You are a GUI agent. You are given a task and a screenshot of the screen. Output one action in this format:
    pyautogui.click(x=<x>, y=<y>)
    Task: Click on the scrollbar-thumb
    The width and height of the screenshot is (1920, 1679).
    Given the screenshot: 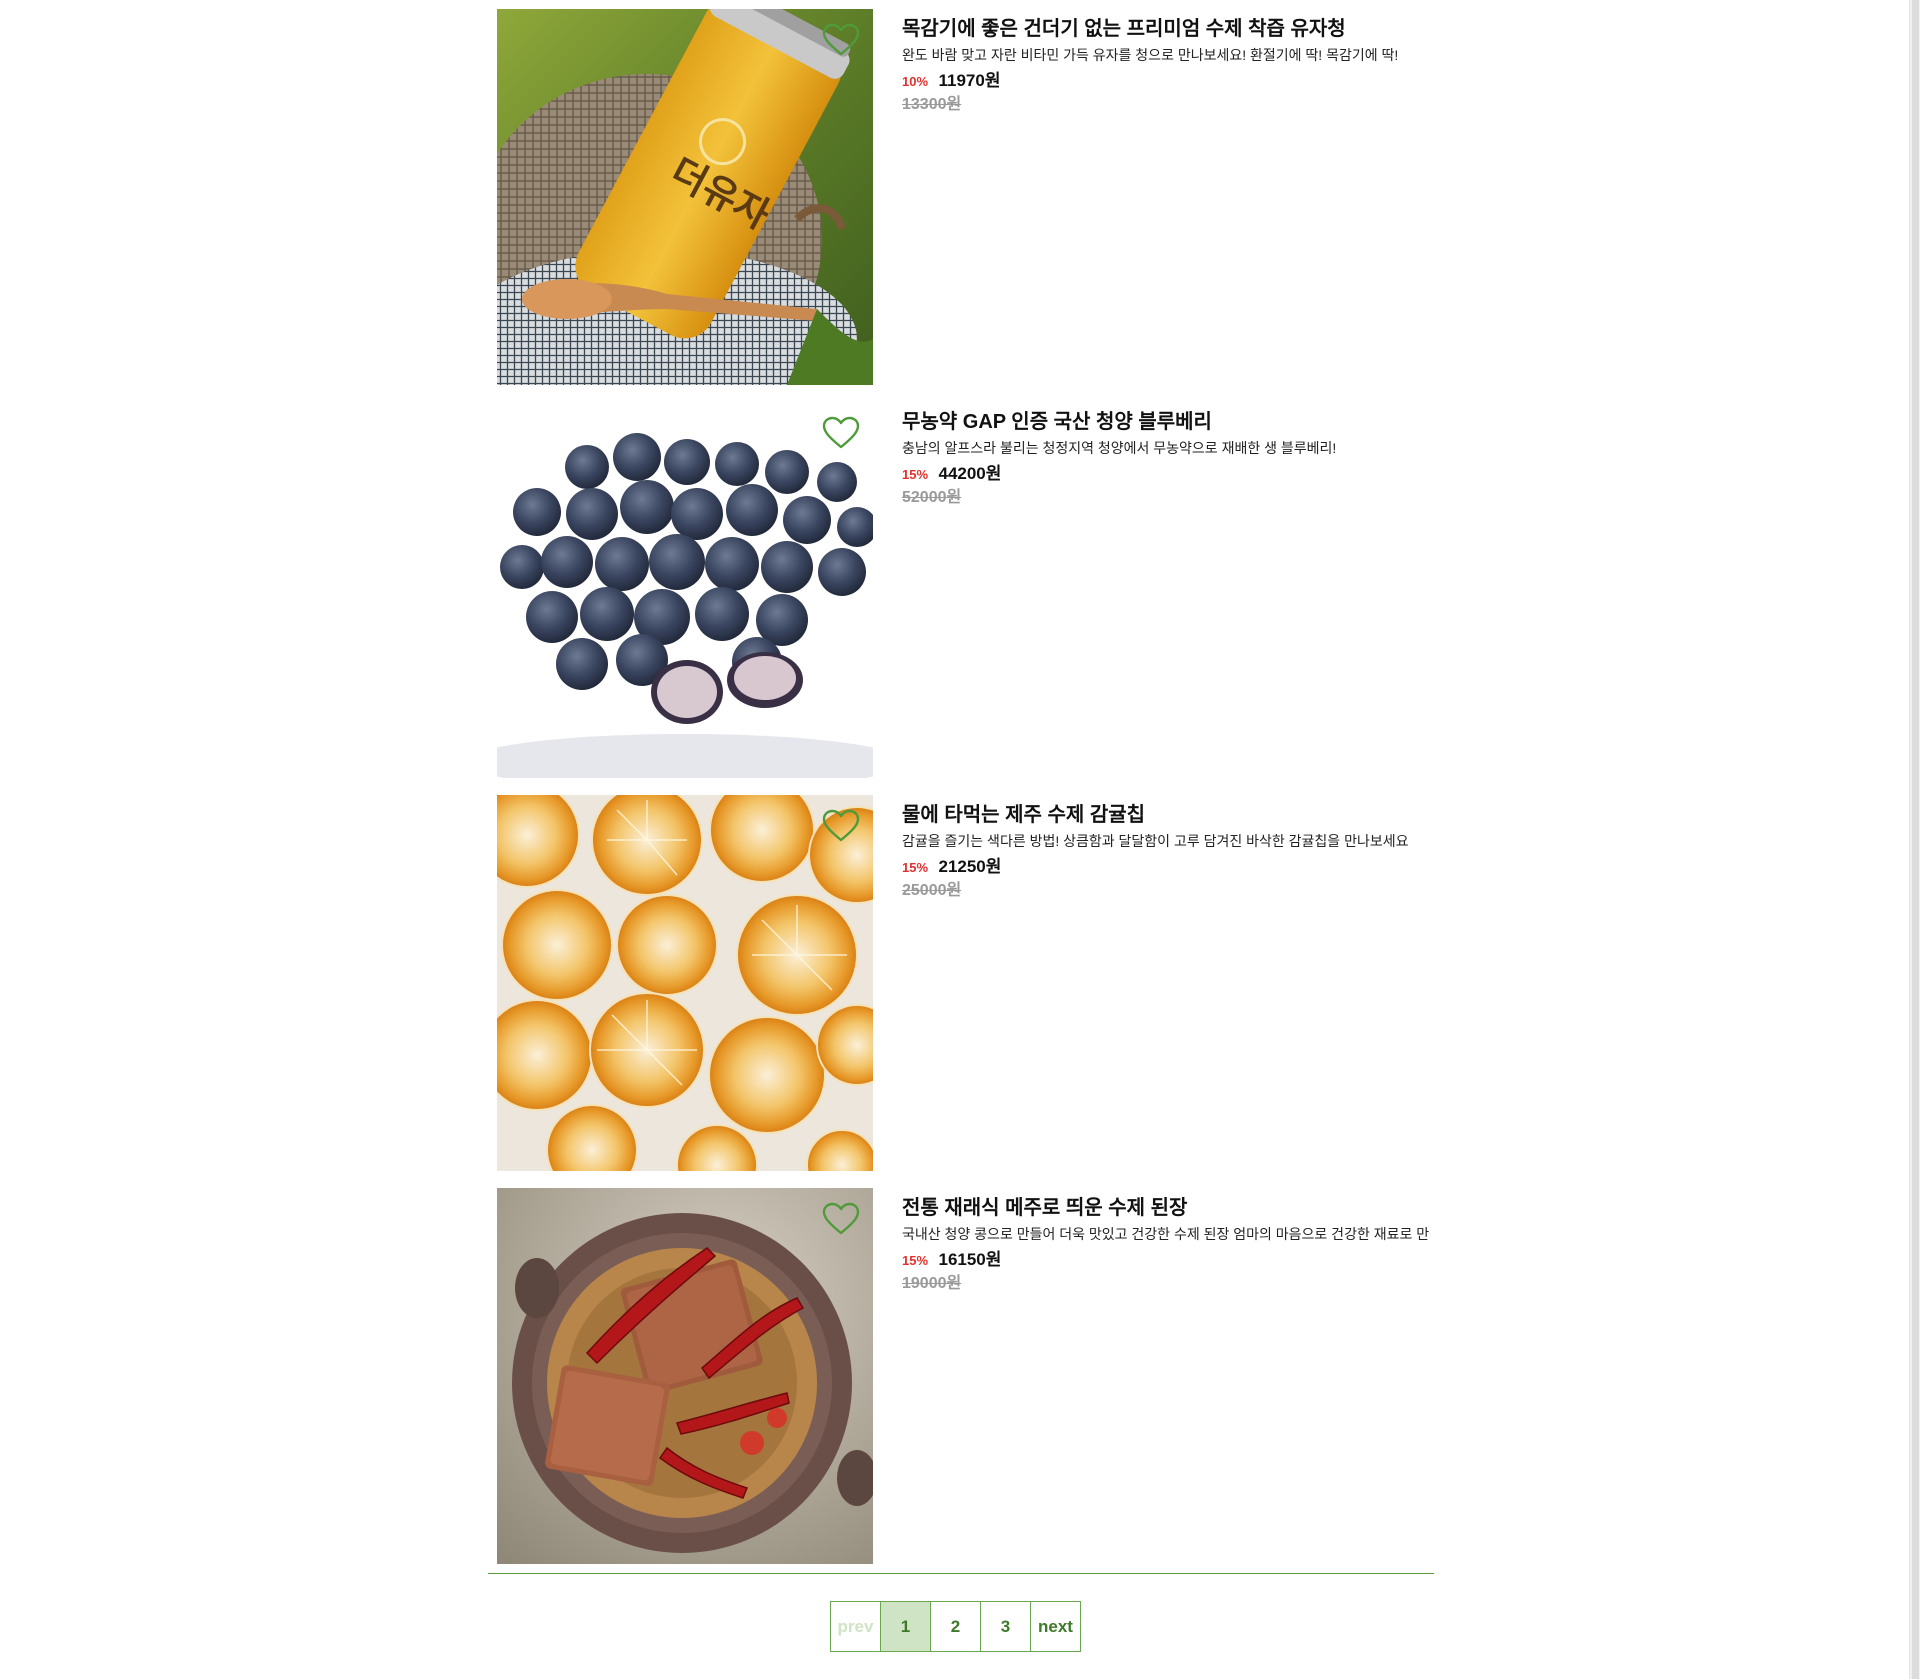 What is the action you would take?
    pyautogui.click(x=1915, y=839)
    